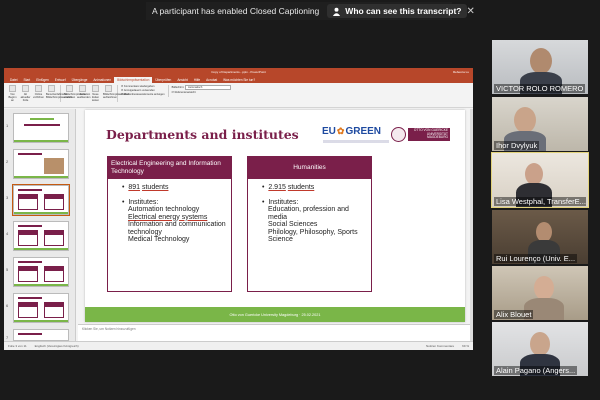  What do you see at coordinates (202, 134) in the screenshot?
I see `slide-title: Departments and institutes` at bounding box center [202, 134].